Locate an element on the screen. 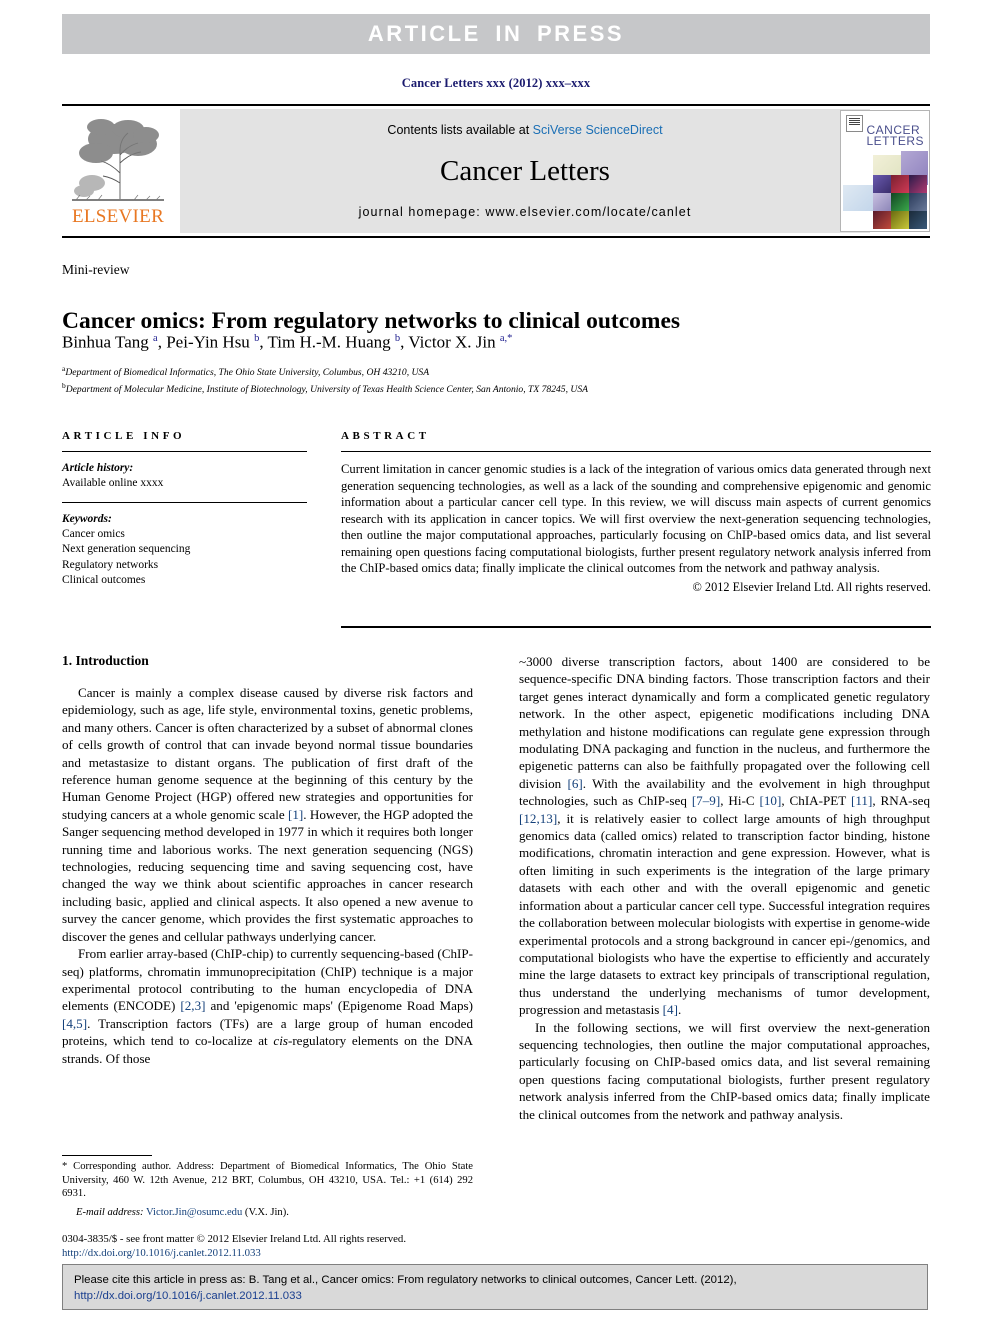  section-heading-introduction: 1. Introduction is located at coordinates (105, 660).